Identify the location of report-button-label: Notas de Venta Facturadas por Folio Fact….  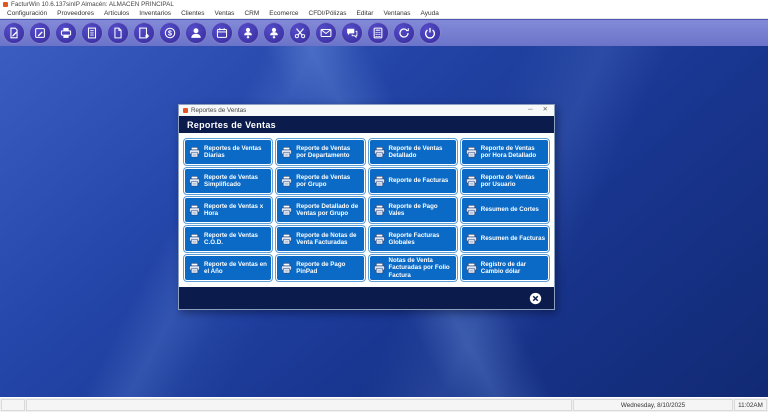
(419, 267).